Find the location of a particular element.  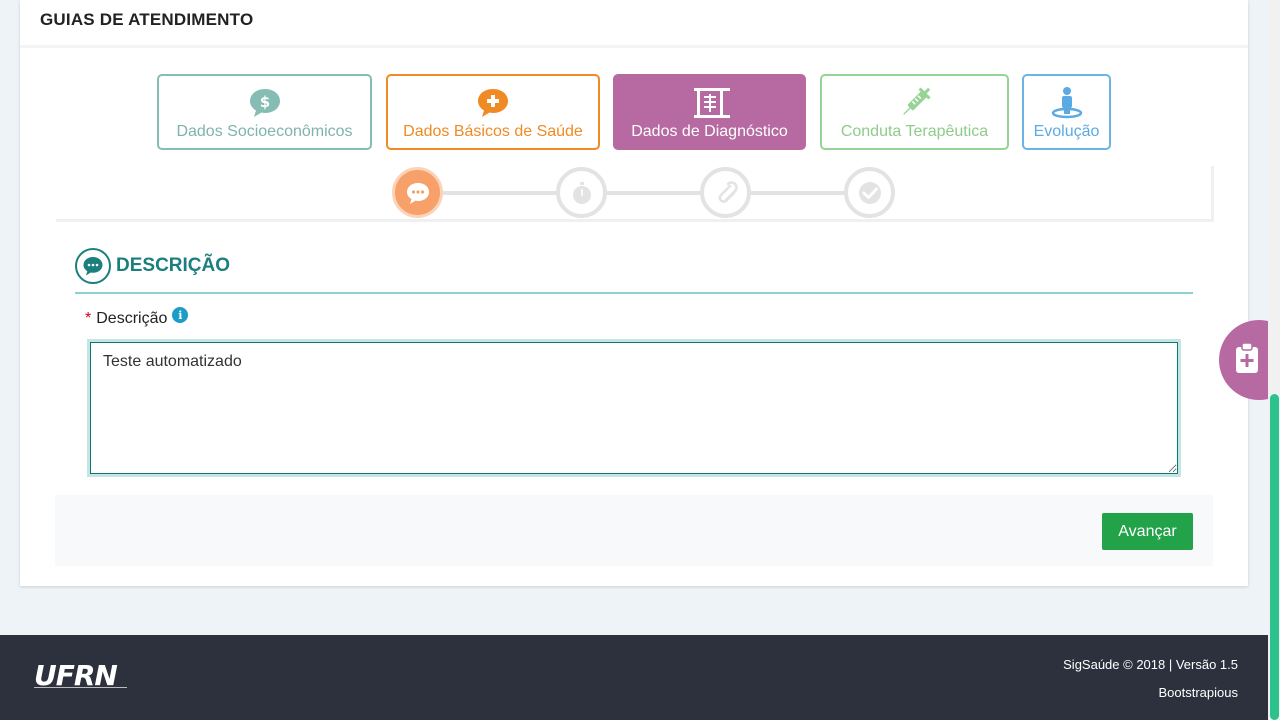

stopwatch-icon is located at coordinates (581, 192).